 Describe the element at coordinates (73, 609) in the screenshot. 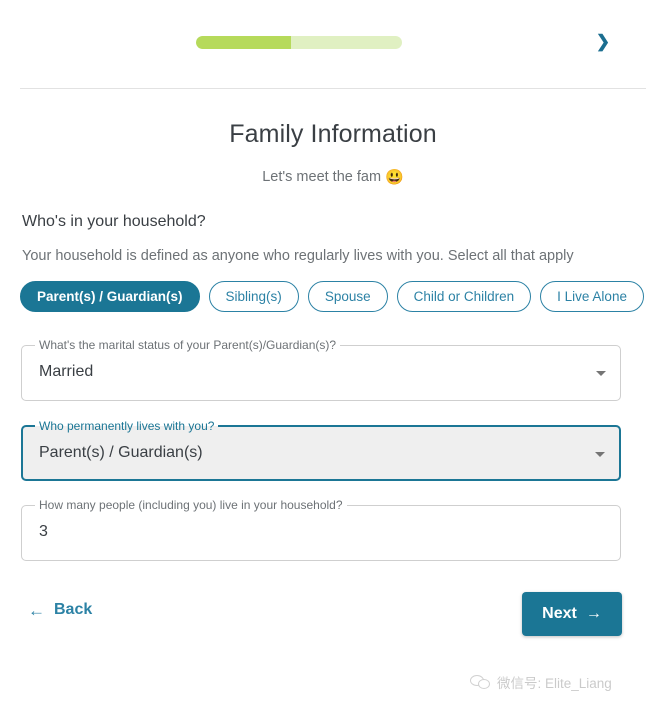

I see `back-button-label: Back` at that location.